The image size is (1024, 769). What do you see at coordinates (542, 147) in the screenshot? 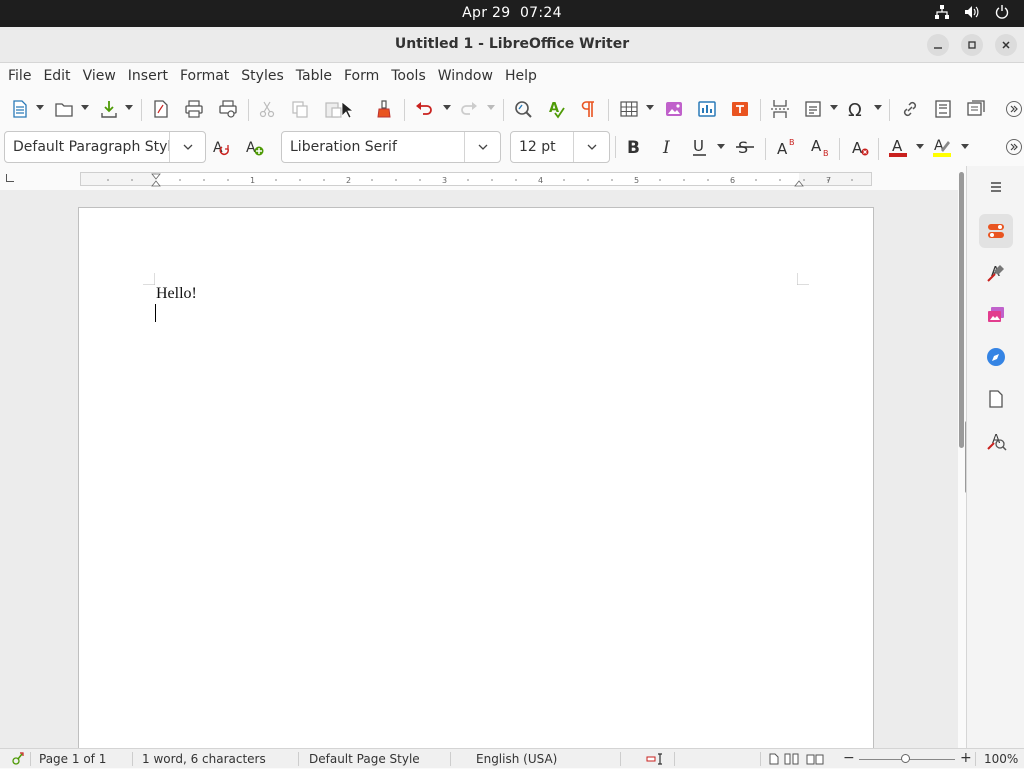
I see `font-size-value: 12 pt` at bounding box center [542, 147].